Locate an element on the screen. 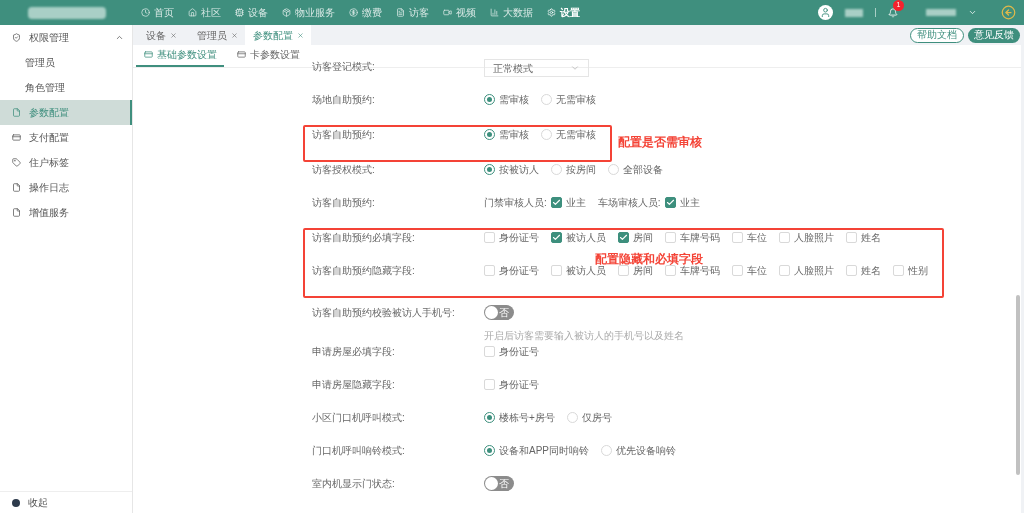 The height and width of the screenshot is (513, 1024). sub-tab: 卡参数设置 is located at coordinates (268, 55).